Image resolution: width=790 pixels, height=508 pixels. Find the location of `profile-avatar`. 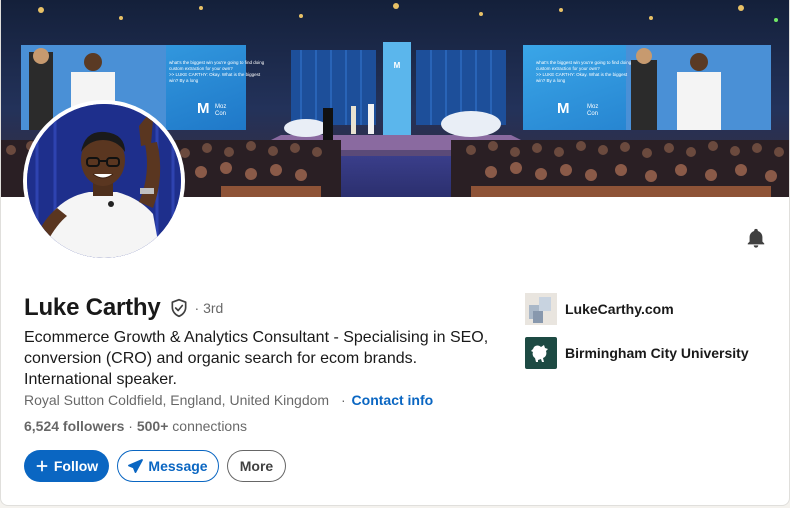

profile-avatar is located at coordinates (104, 181).